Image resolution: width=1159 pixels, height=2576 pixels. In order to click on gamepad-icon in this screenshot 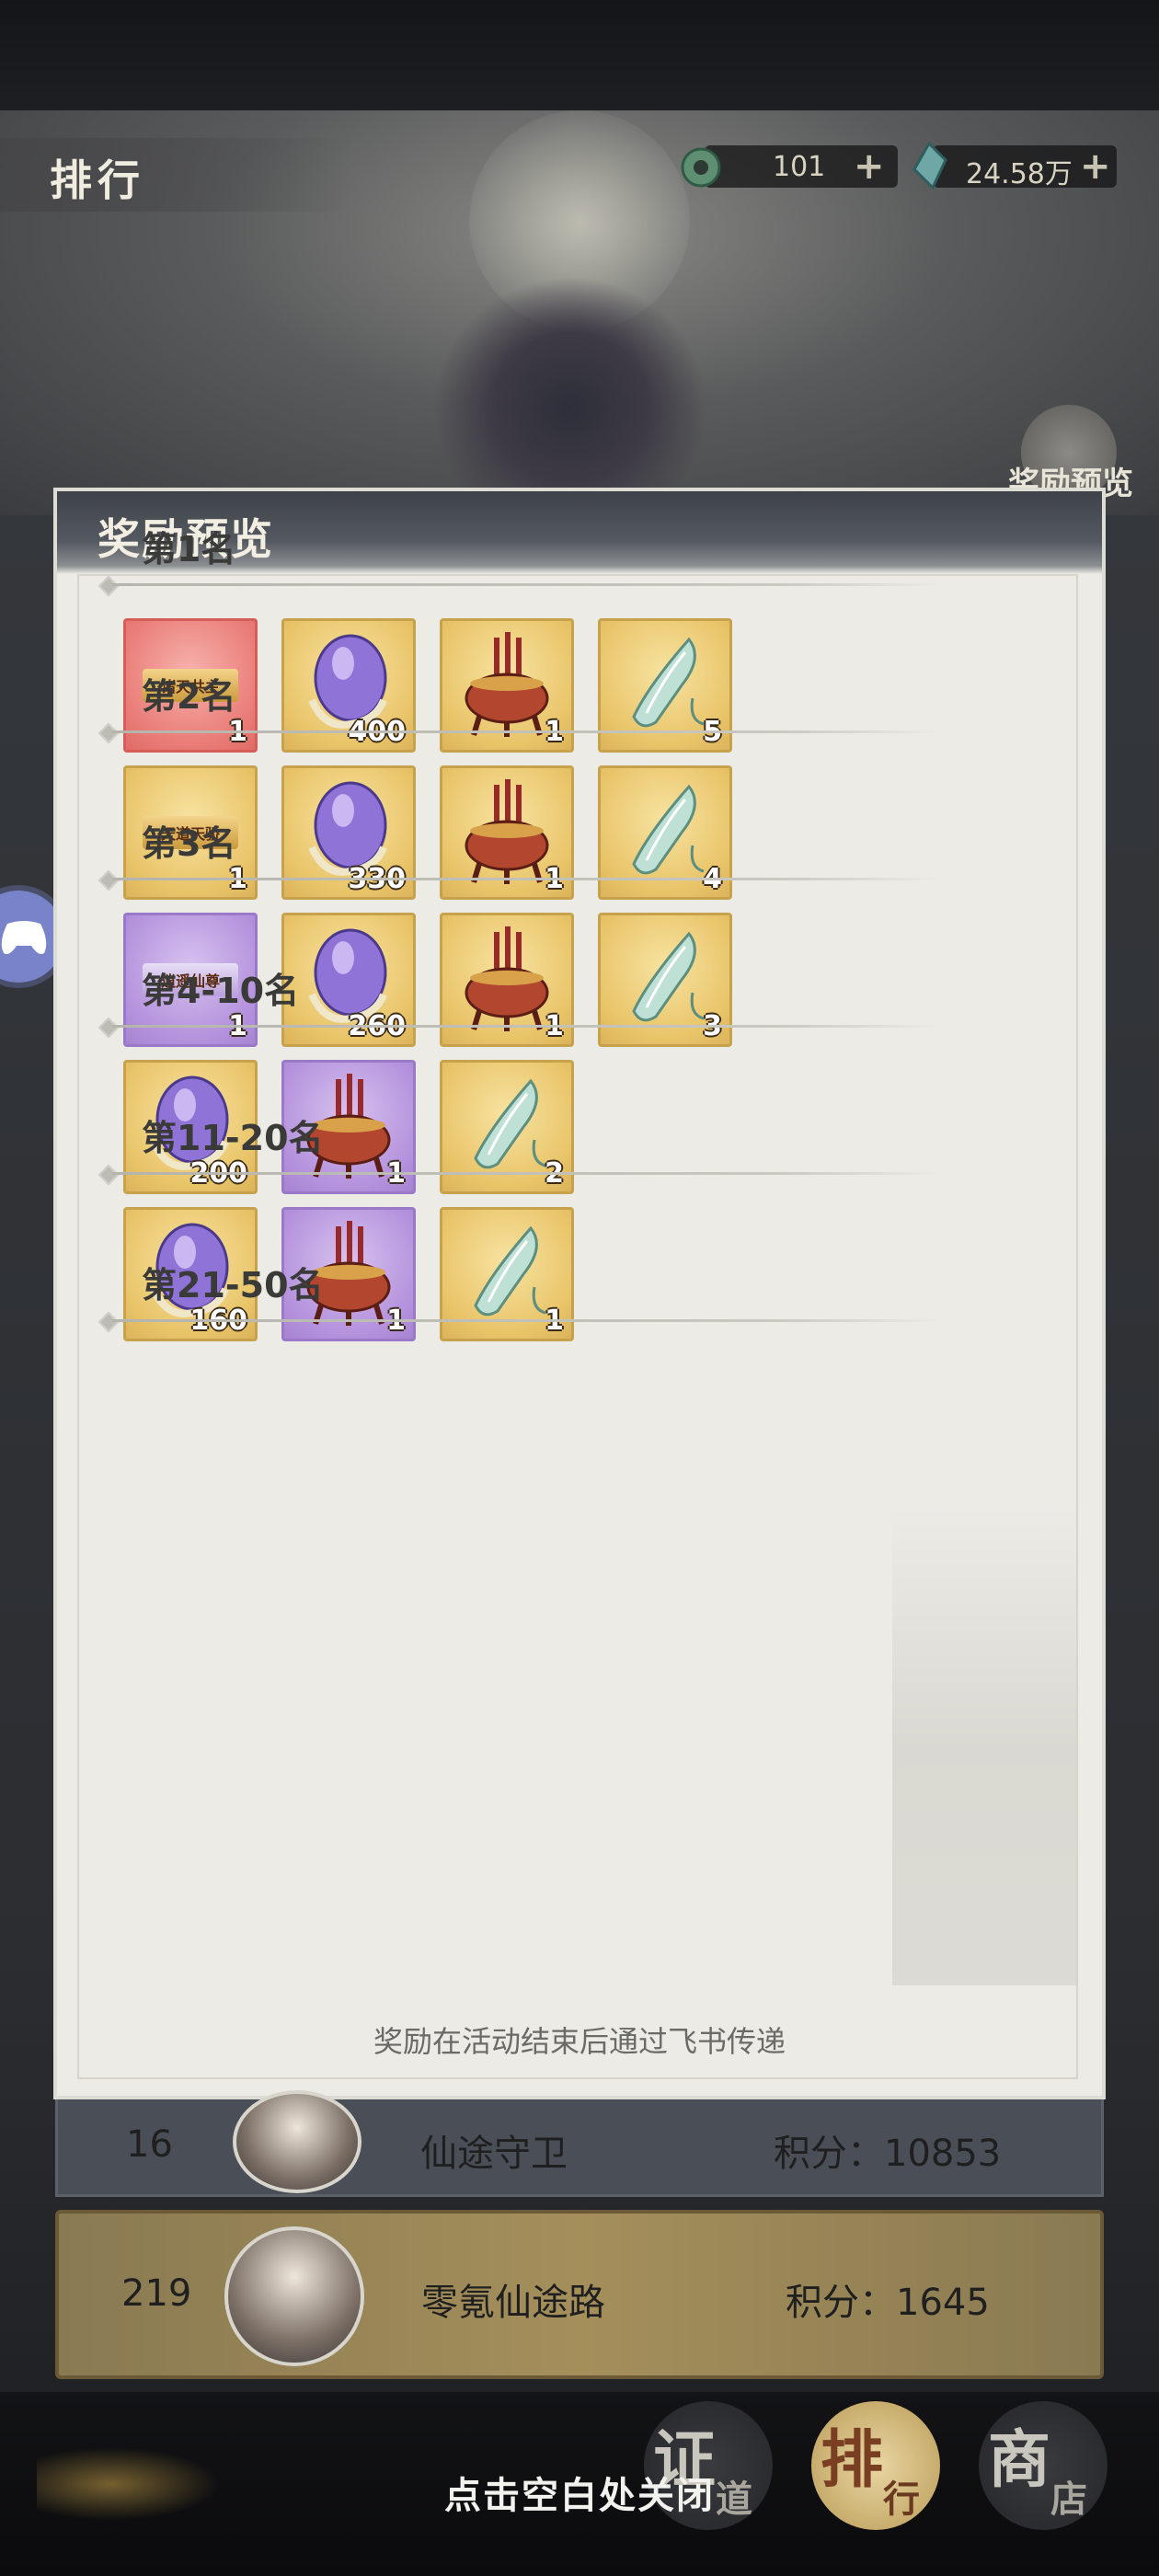, I will do `click(24, 937)`.